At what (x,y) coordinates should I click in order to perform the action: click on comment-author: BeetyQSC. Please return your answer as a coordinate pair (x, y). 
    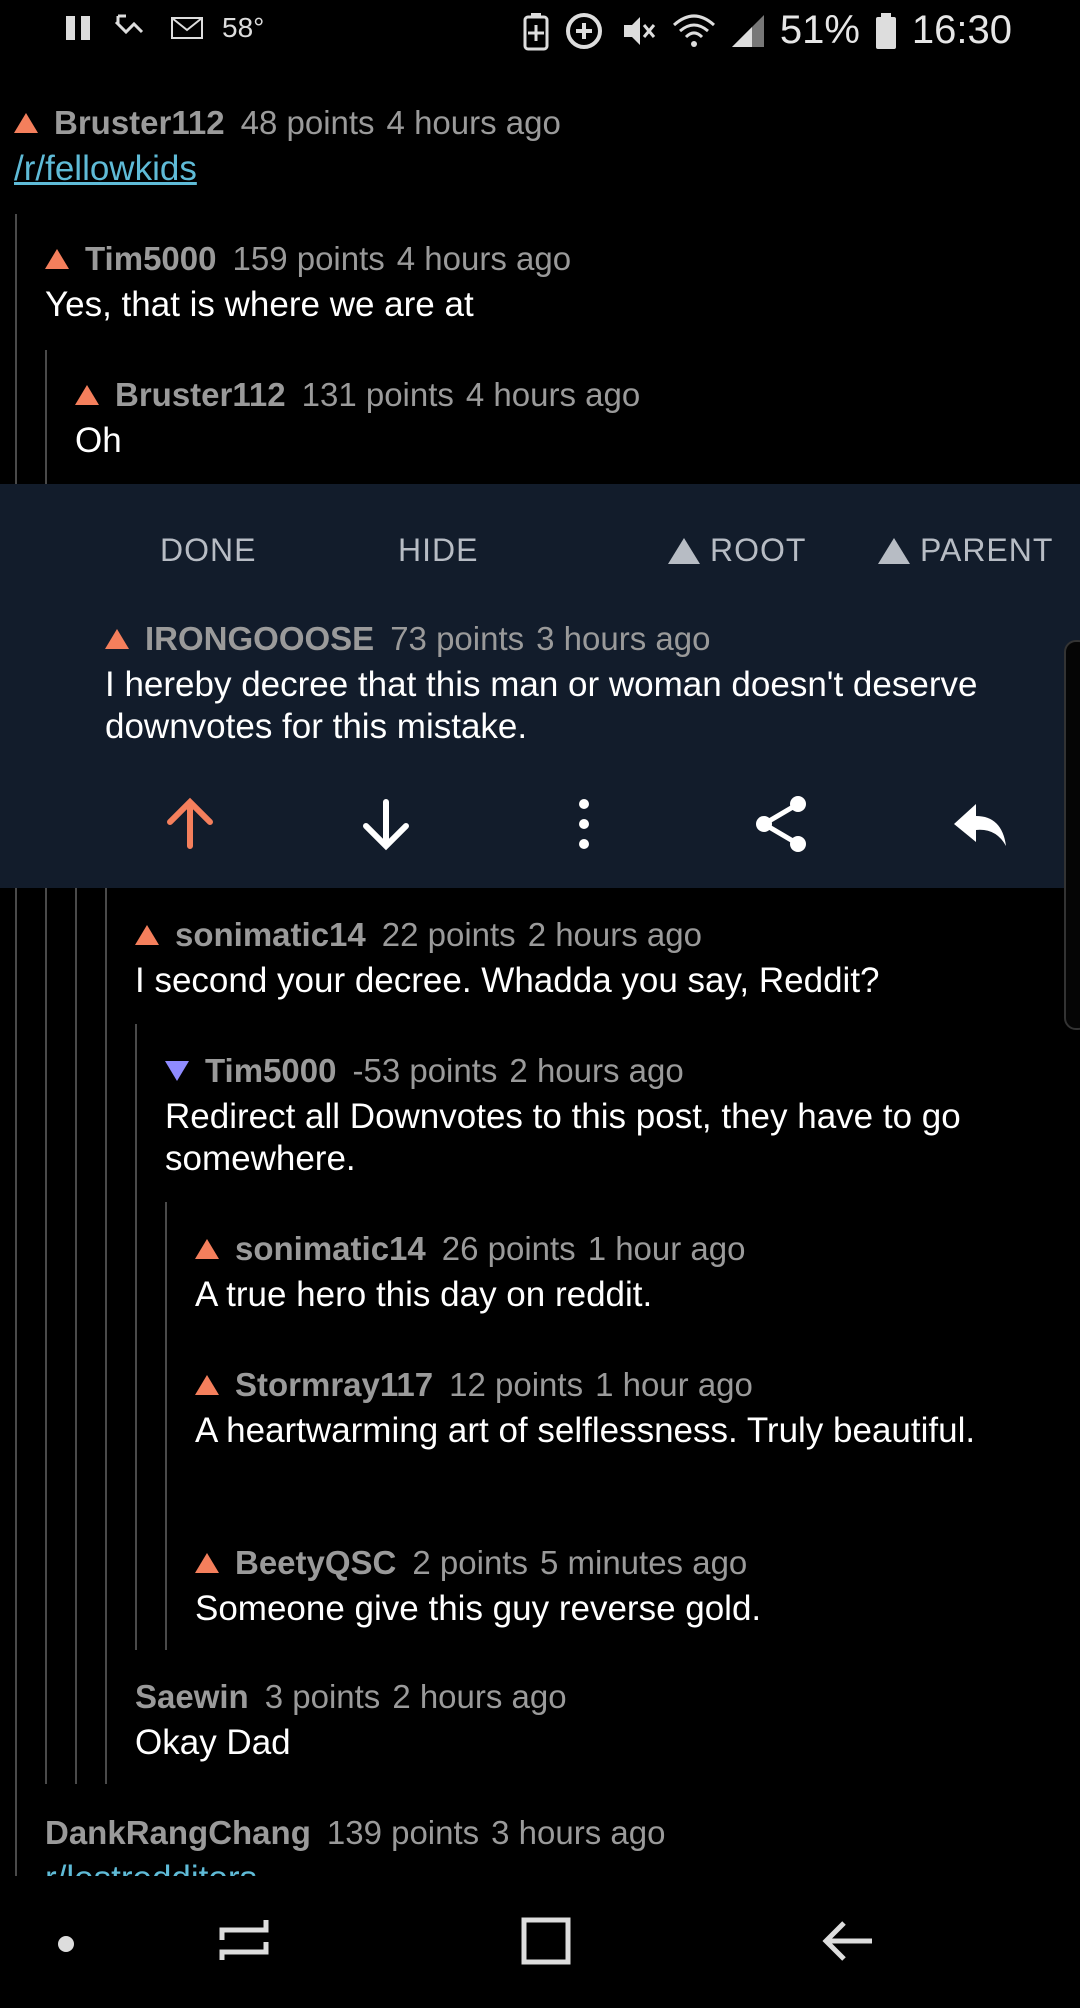
    Looking at the image, I should click on (315, 1563).